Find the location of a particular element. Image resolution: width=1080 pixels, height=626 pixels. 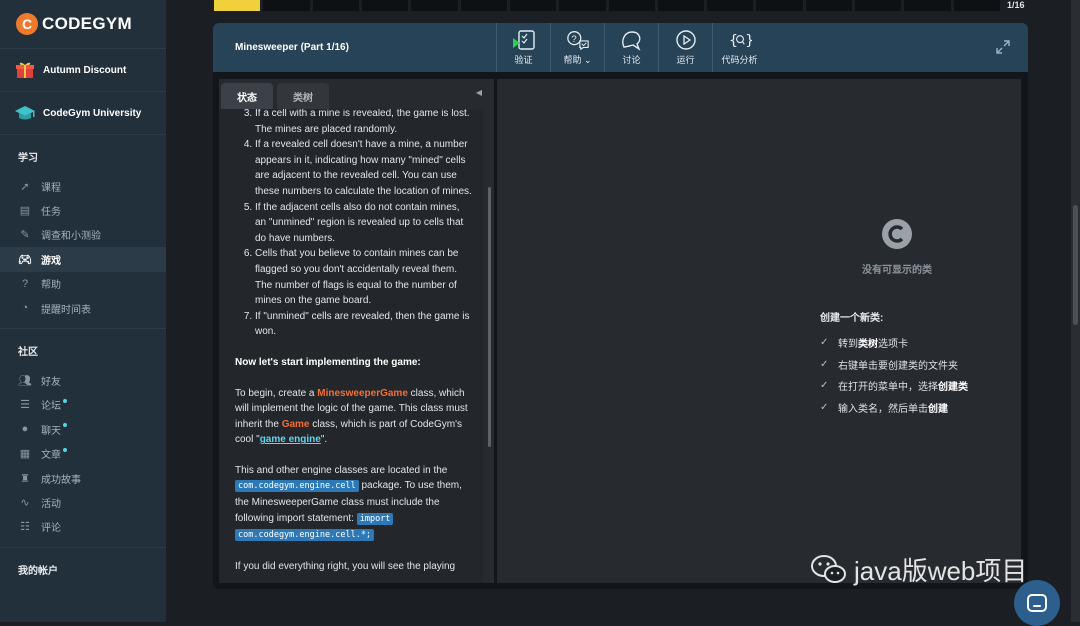

gift-icon is located at coordinates (25, 70).